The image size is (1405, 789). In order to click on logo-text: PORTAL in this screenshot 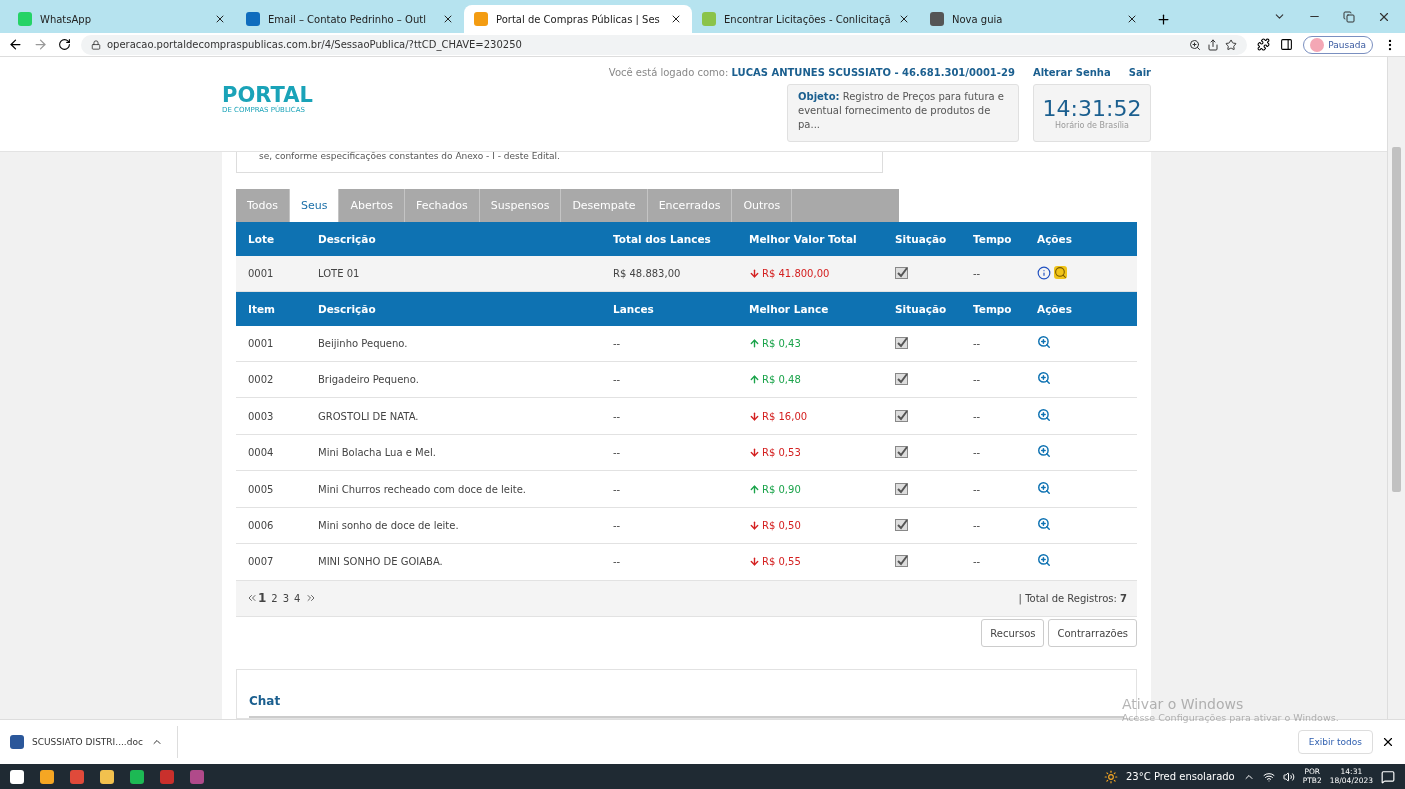, I will do `click(268, 95)`.